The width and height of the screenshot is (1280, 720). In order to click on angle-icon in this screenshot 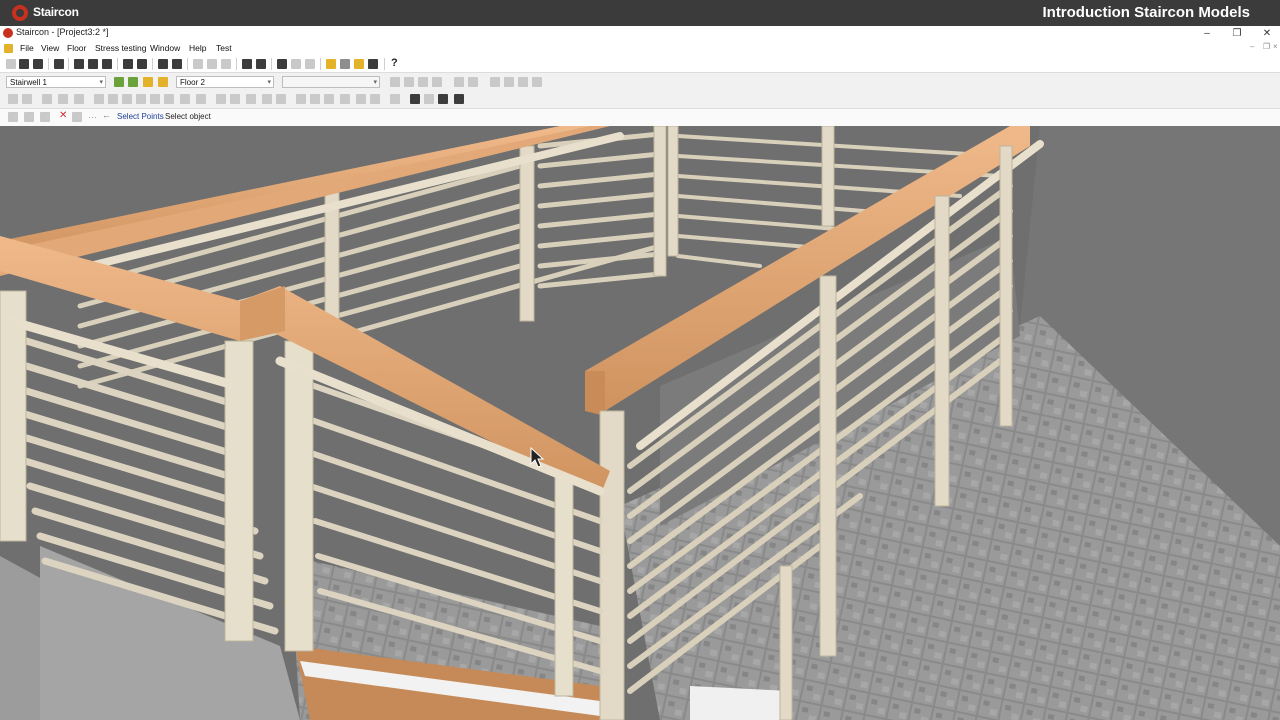, I will do `click(373, 64)`.